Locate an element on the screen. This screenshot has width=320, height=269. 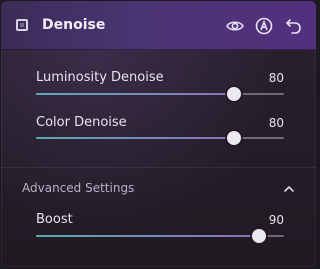
luminosity-denoise-slider is located at coordinates (160, 94).